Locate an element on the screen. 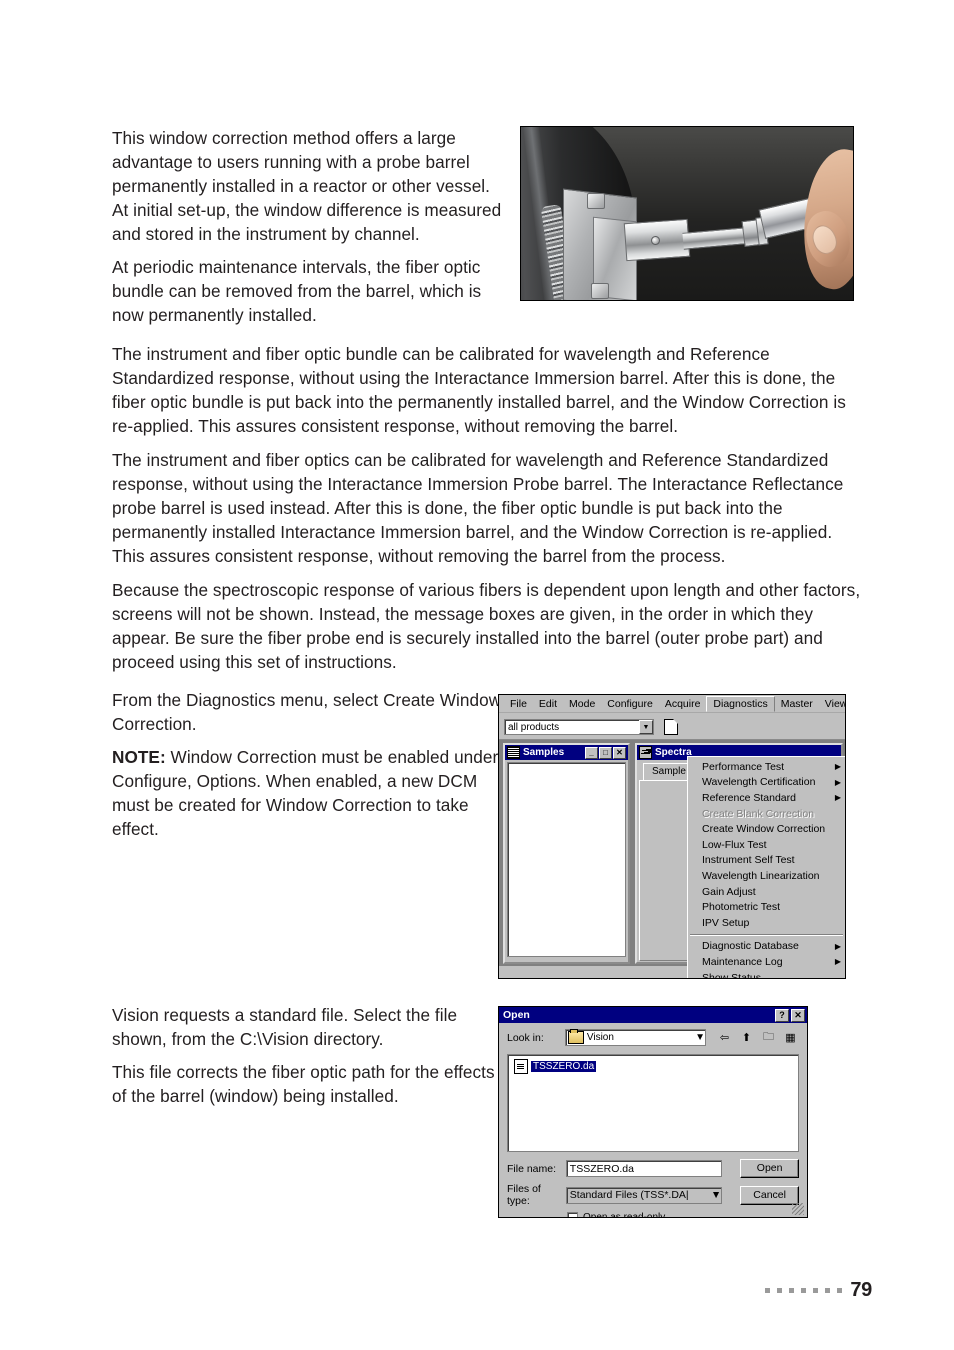 This screenshot has width=954, height=1350. menu-item-create-window-correction: Create Window Correction is located at coordinates (766, 829).